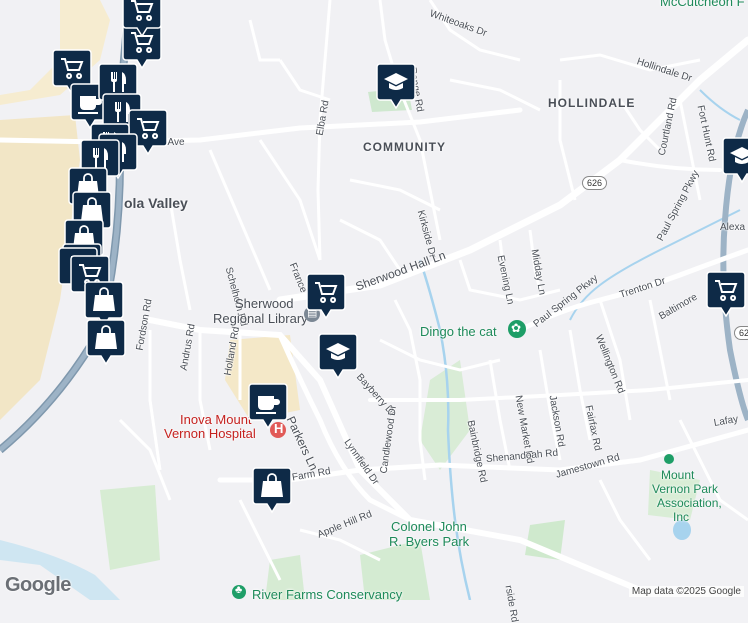 The image size is (748, 623). What do you see at coordinates (517, 329) in the screenshot?
I see `pet-icon: ✿` at bounding box center [517, 329].